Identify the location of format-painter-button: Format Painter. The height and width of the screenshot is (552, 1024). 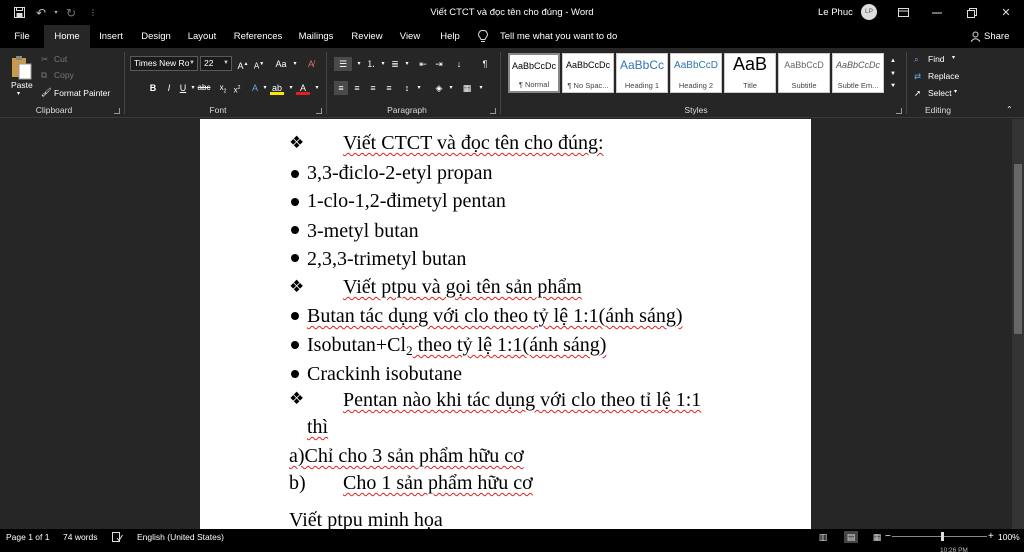
(82, 93).